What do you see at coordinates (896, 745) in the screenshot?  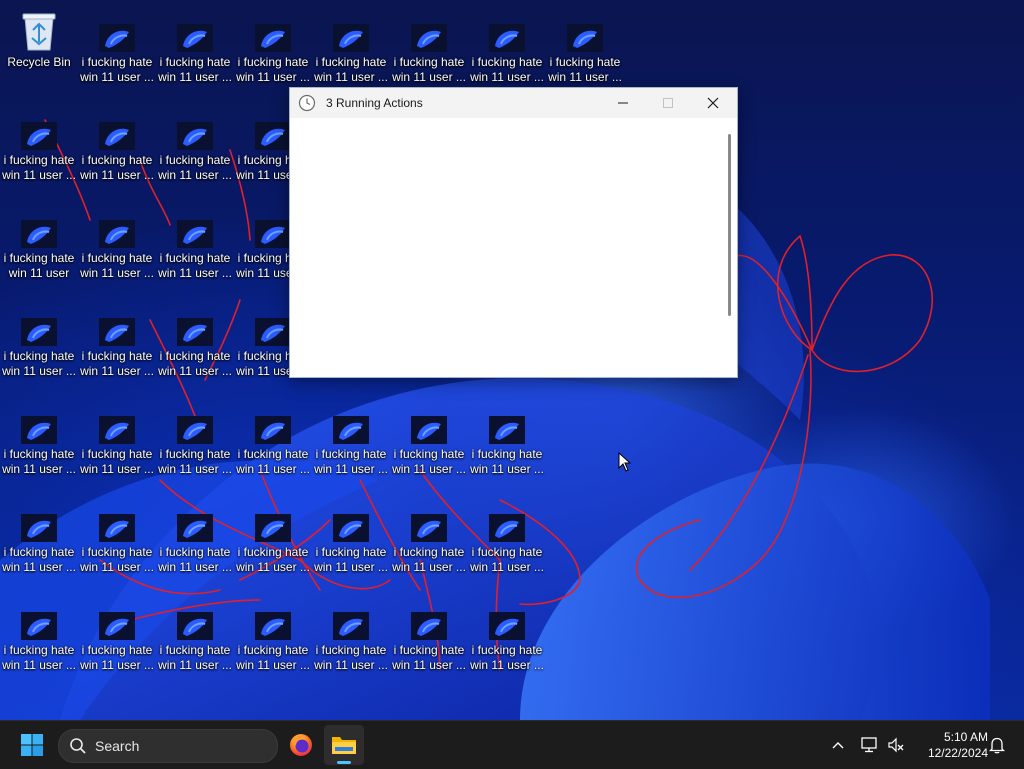 I see `volume-button` at bounding box center [896, 745].